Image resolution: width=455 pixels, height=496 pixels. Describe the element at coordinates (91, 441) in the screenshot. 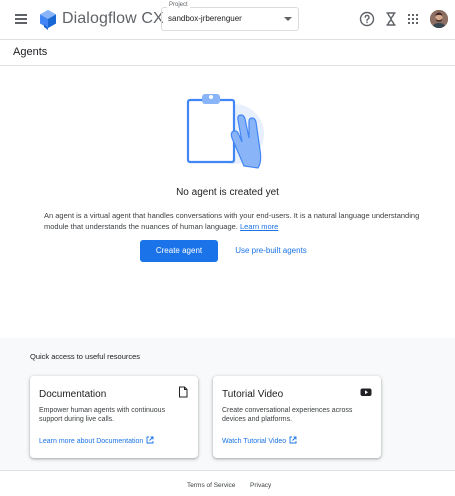

I see `link-label: Learn more about Documentation` at that location.